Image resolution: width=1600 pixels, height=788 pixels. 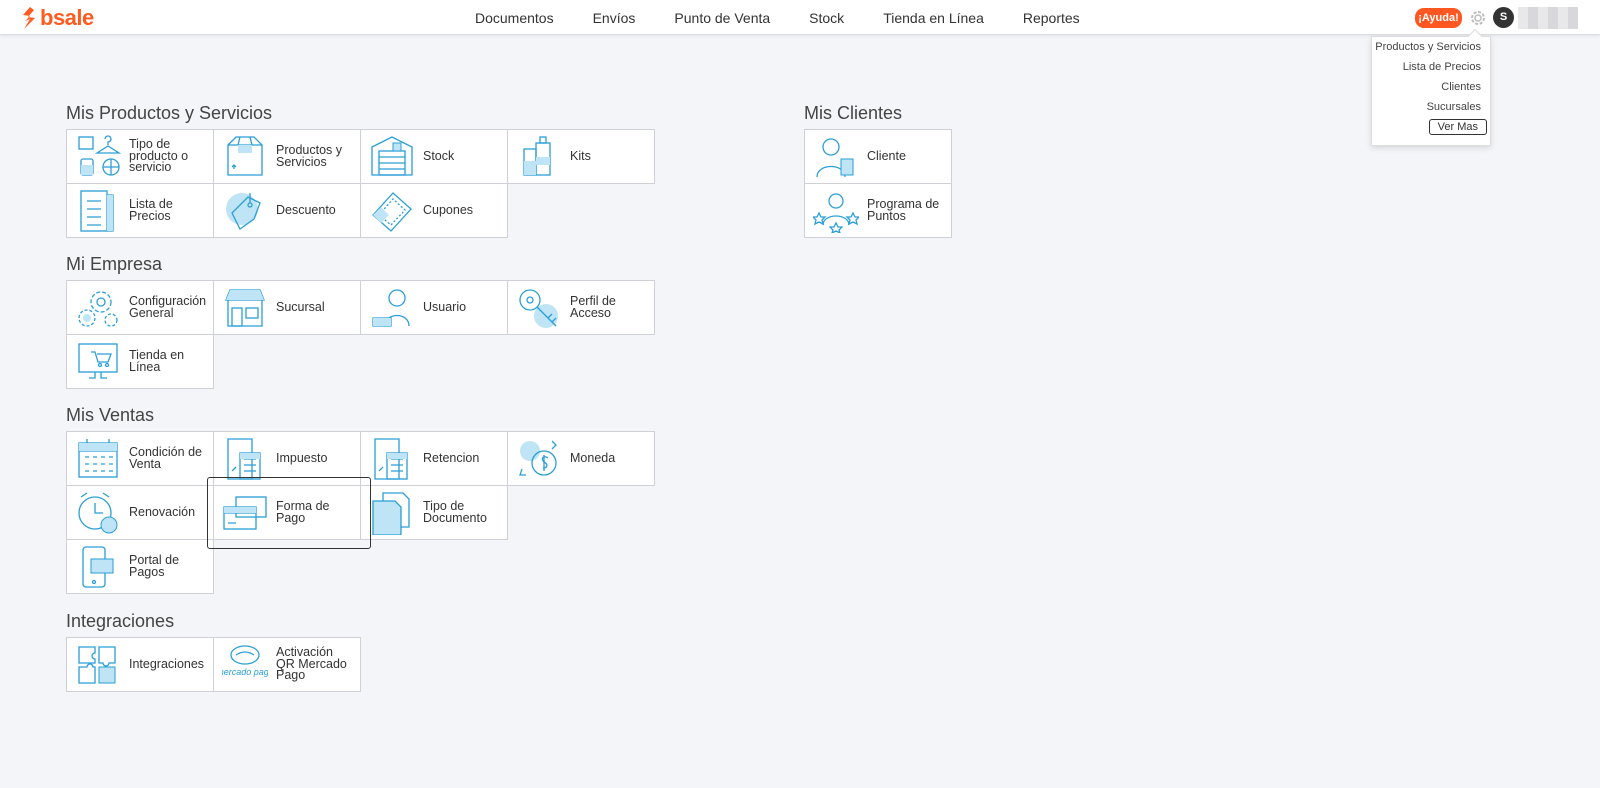 I want to click on tile-label: Productos y Servicios, so click(x=309, y=156).